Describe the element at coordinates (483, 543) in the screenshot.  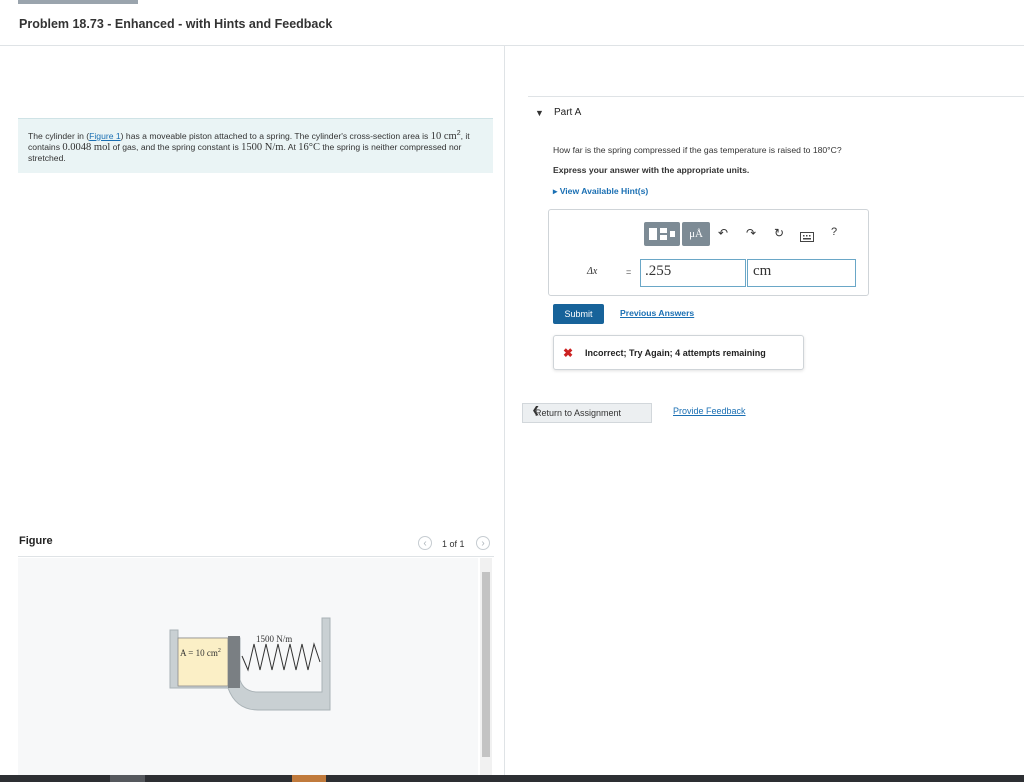
I see `next-figure-button: ›` at that location.